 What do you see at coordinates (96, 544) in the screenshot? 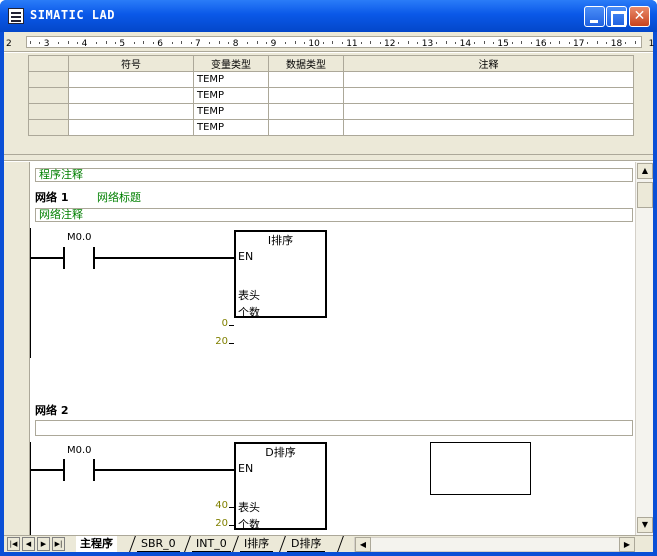
I see `tab-main-program: 主程序` at bounding box center [96, 544].